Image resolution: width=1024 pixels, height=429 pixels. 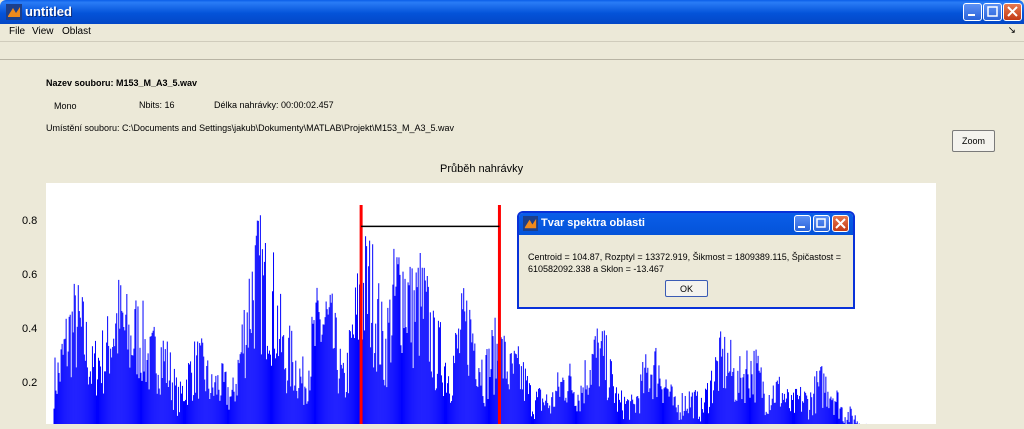 What do you see at coordinates (43, 31) in the screenshot?
I see `menu-view: View` at bounding box center [43, 31].